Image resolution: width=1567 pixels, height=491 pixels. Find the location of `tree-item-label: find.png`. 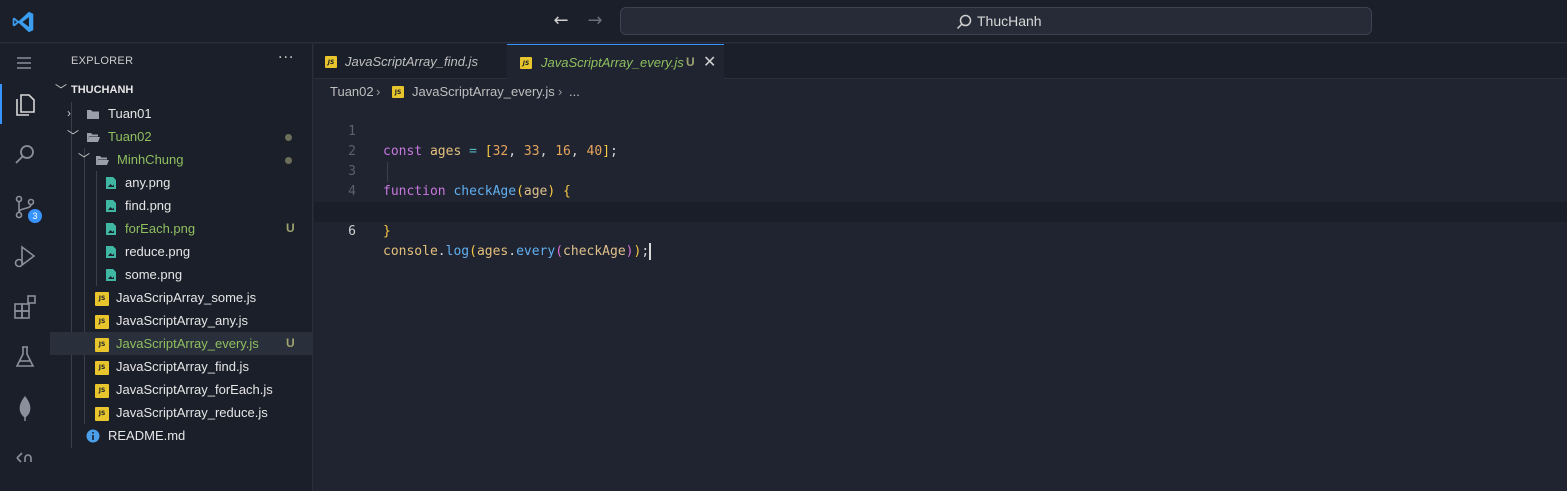

tree-item-label: find.png is located at coordinates (148, 205).